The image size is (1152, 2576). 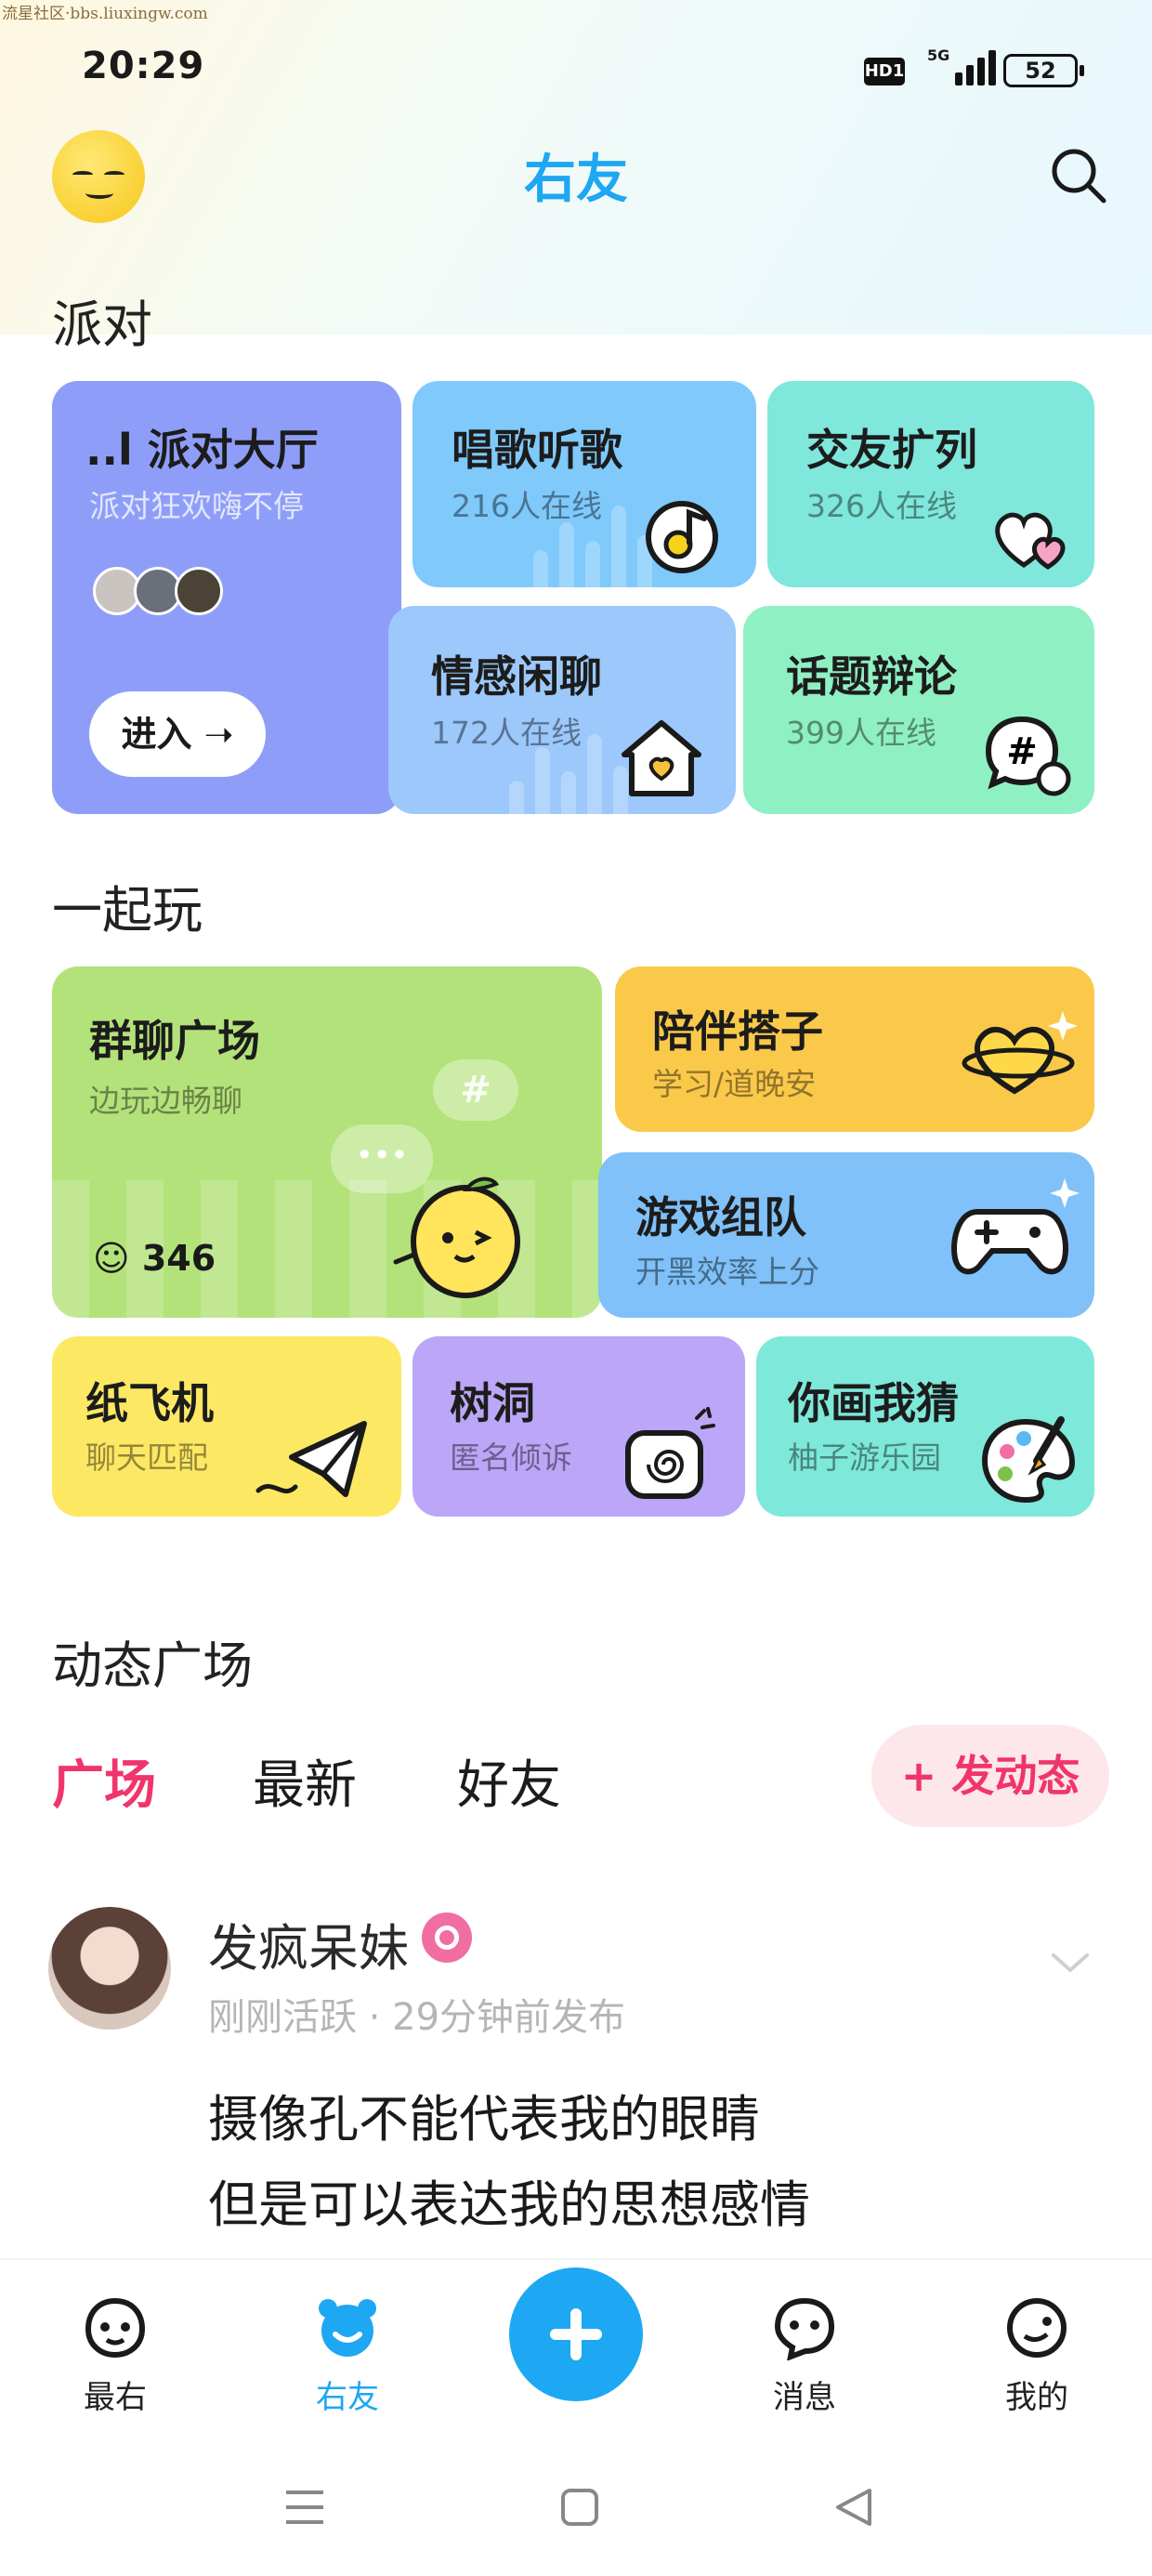 What do you see at coordinates (199, 591) in the screenshot?
I see `member-avatar` at bounding box center [199, 591].